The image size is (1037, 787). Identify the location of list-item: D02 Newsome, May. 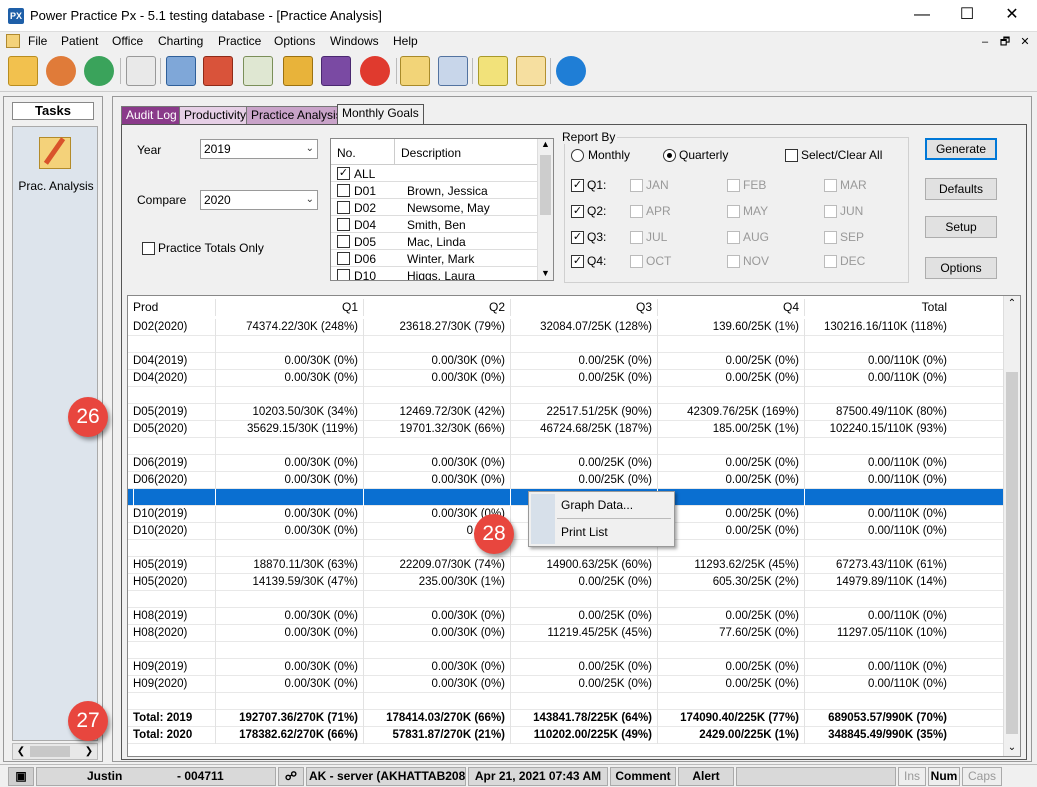
(435, 207).